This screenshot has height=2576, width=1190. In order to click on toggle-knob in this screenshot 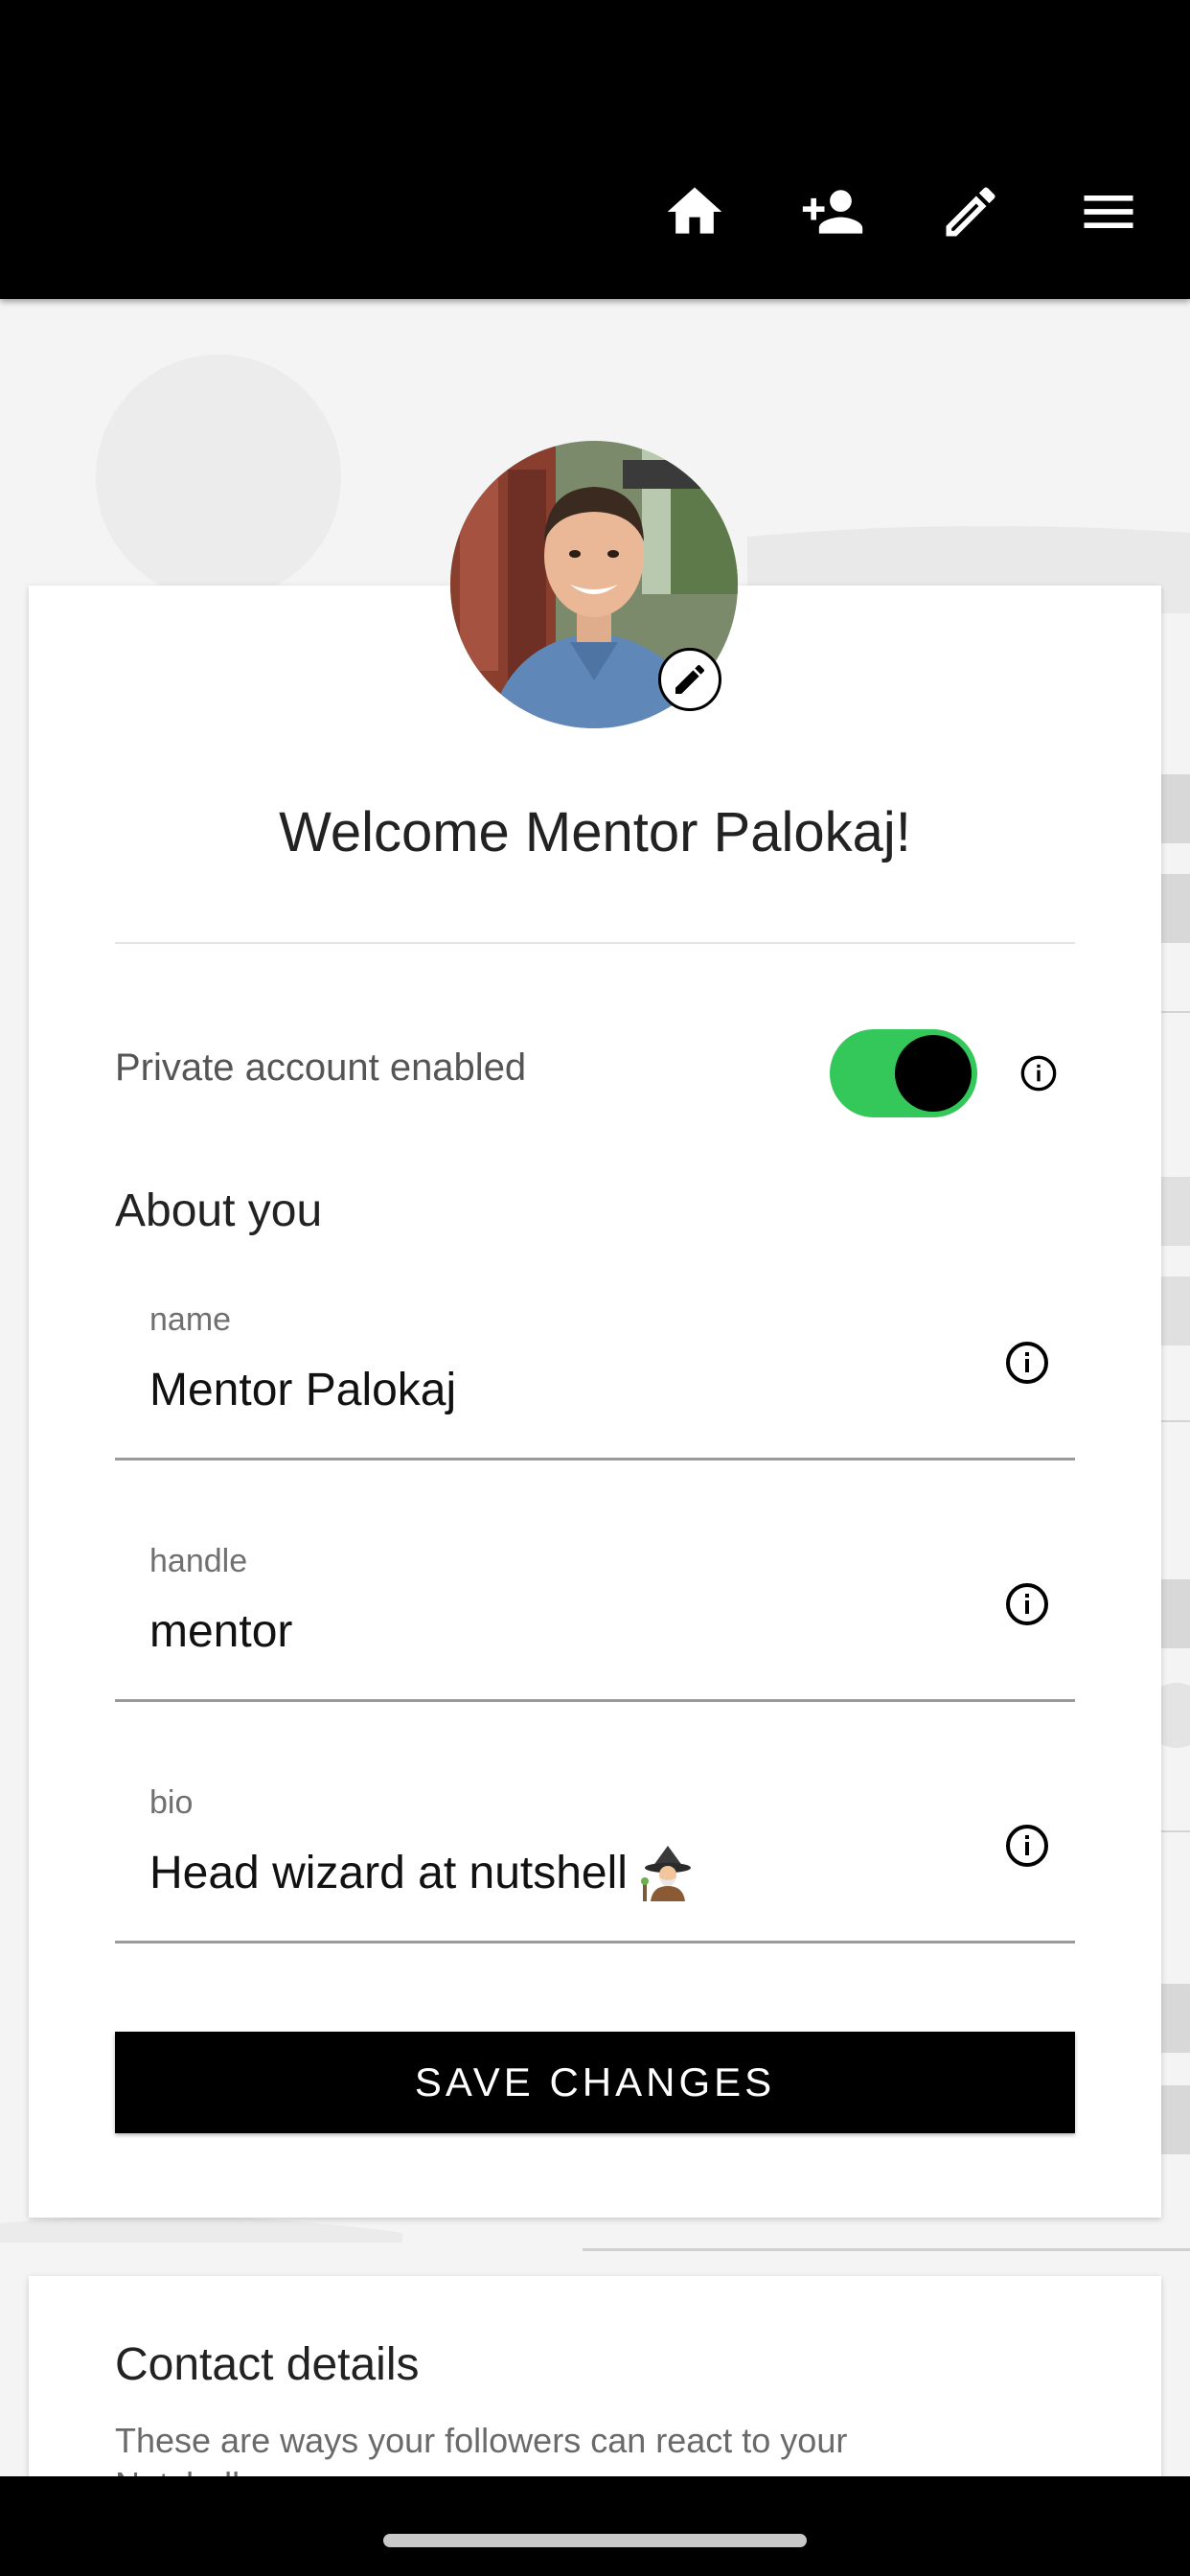, I will do `click(934, 1073)`.